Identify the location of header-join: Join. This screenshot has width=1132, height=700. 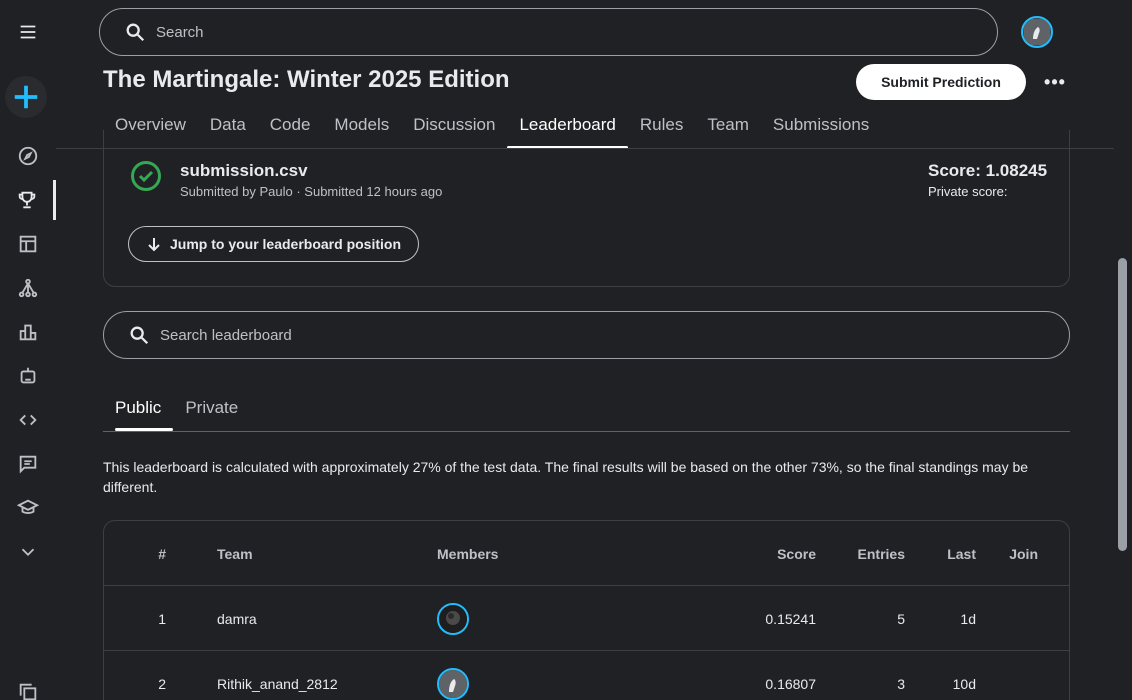
(1016, 553).